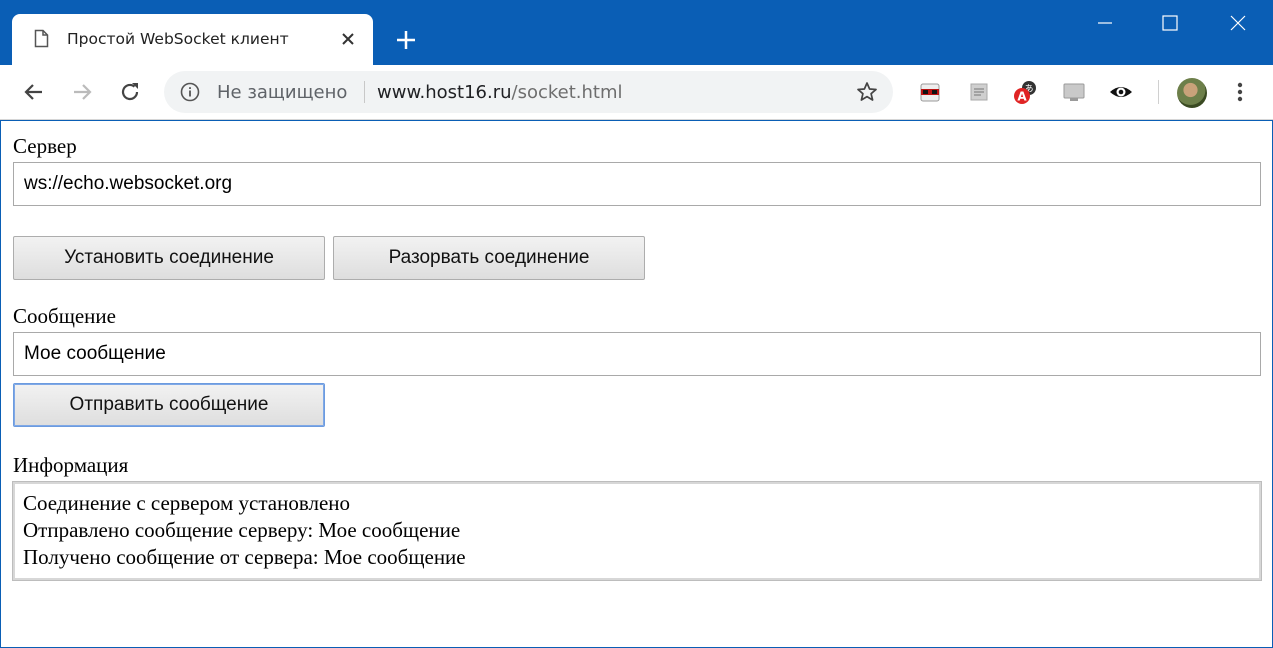  What do you see at coordinates (1240, 92) in the screenshot?
I see `kebab-menu-icon` at bounding box center [1240, 92].